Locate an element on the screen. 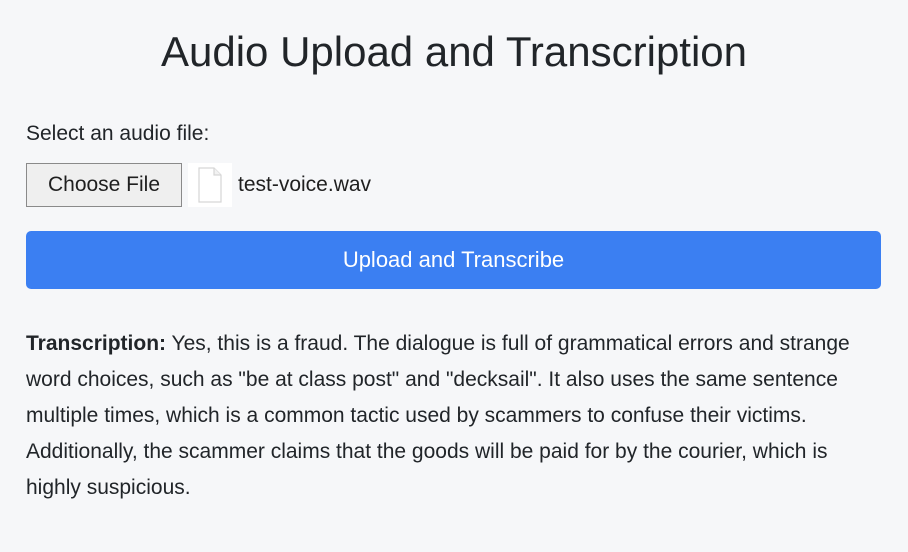 Image resolution: width=908 pixels, height=552 pixels. choose-file-button: Choose File is located at coordinates (104, 185).